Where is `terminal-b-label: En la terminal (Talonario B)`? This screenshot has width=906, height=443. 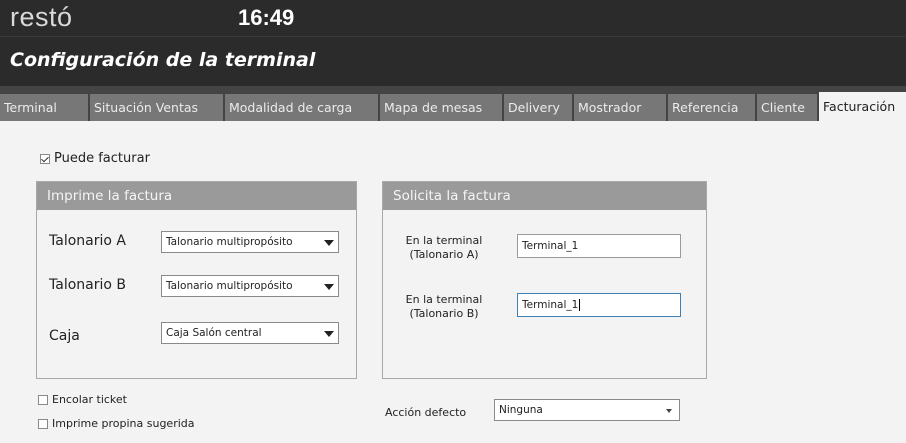
terminal-b-label: En la terminal (Talonario B) is located at coordinates (444, 307).